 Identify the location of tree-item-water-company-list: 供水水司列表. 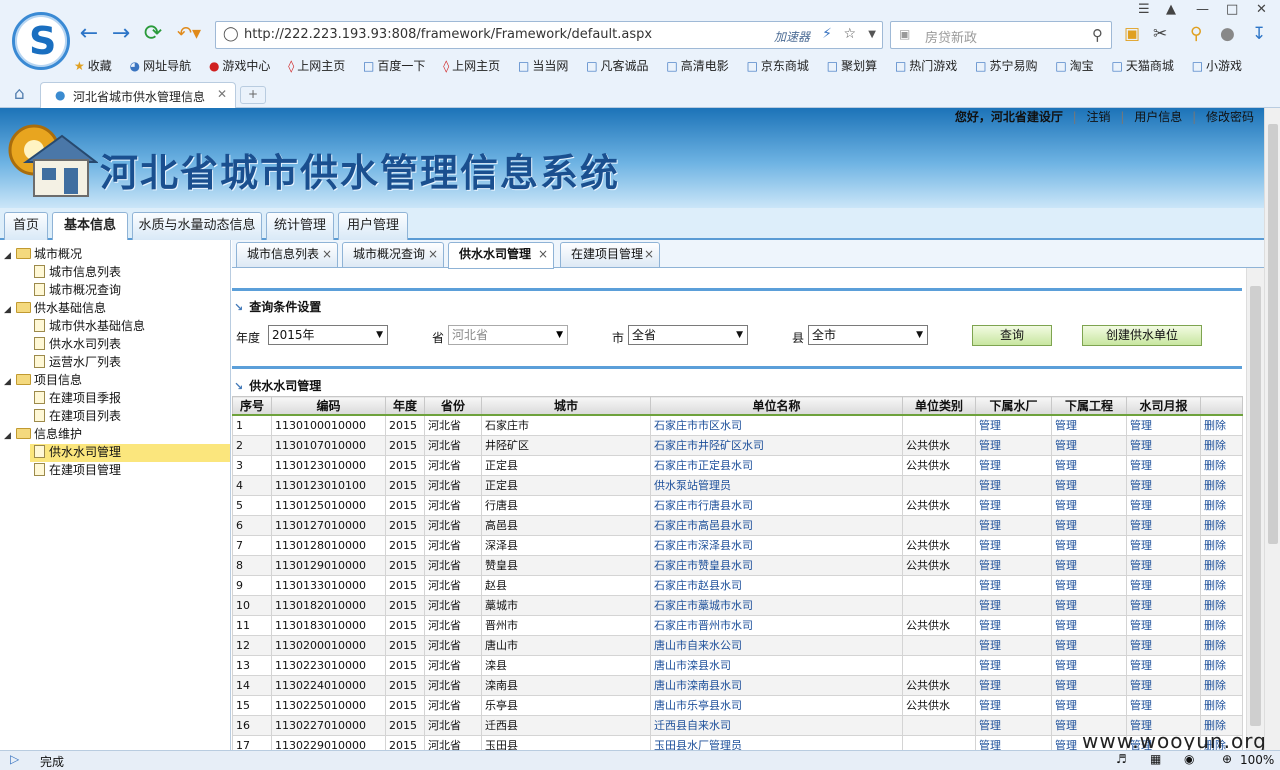
(77, 345).